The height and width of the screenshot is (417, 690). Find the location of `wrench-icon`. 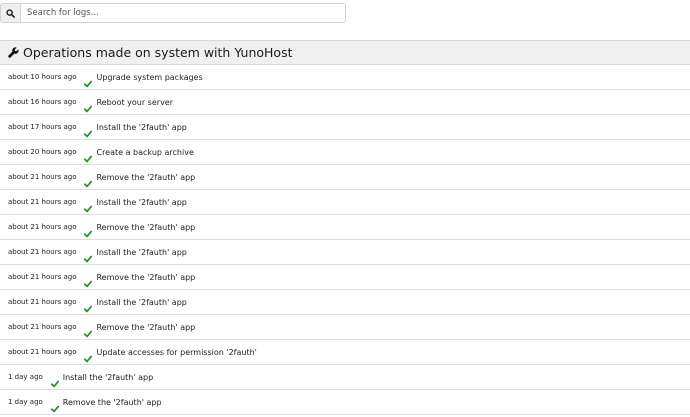

wrench-icon is located at coordinates (13, 52).